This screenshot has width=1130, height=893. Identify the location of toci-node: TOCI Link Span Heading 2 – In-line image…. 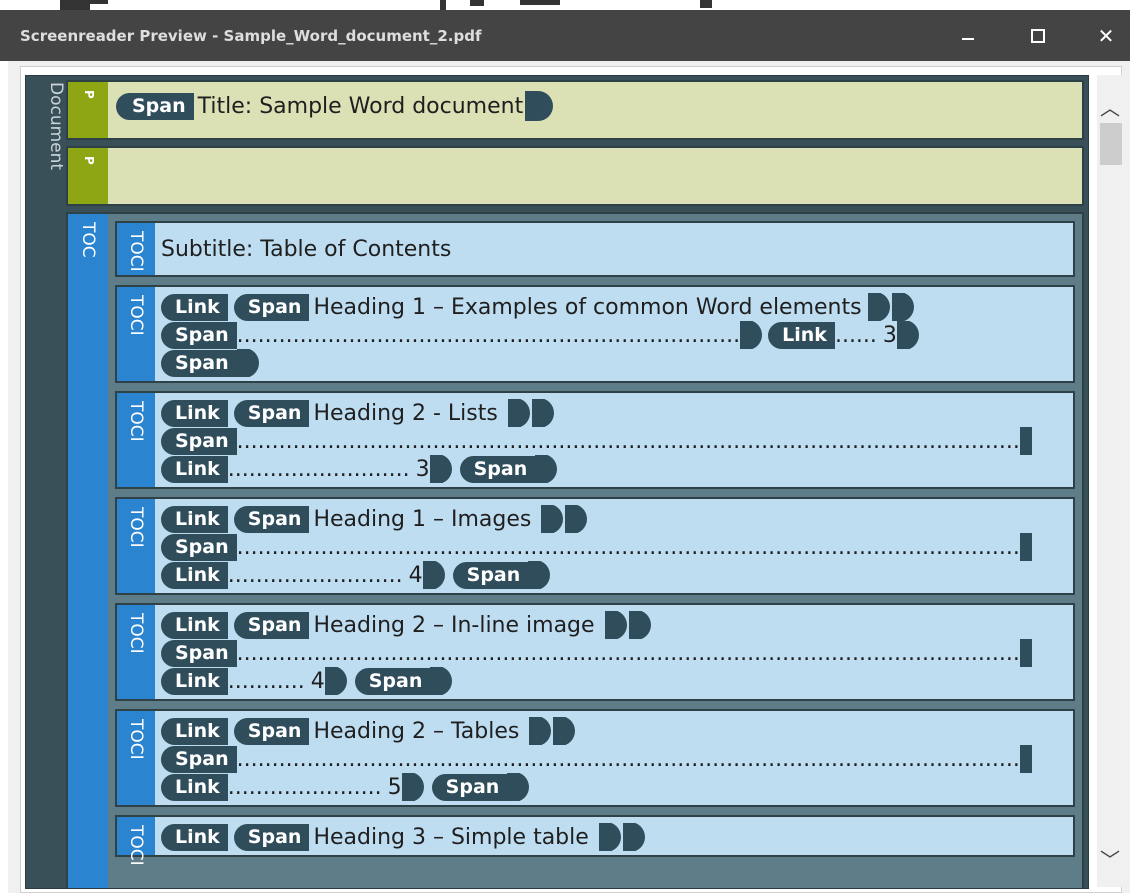
(595, 652).